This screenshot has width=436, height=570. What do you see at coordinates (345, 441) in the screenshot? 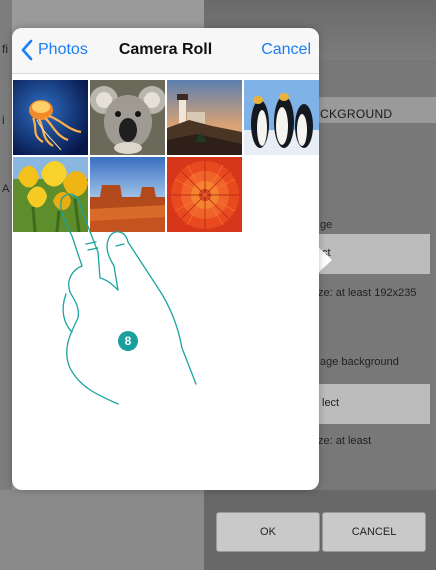
I see `field-hint: ze: at least` at bounding box center [345, 441].